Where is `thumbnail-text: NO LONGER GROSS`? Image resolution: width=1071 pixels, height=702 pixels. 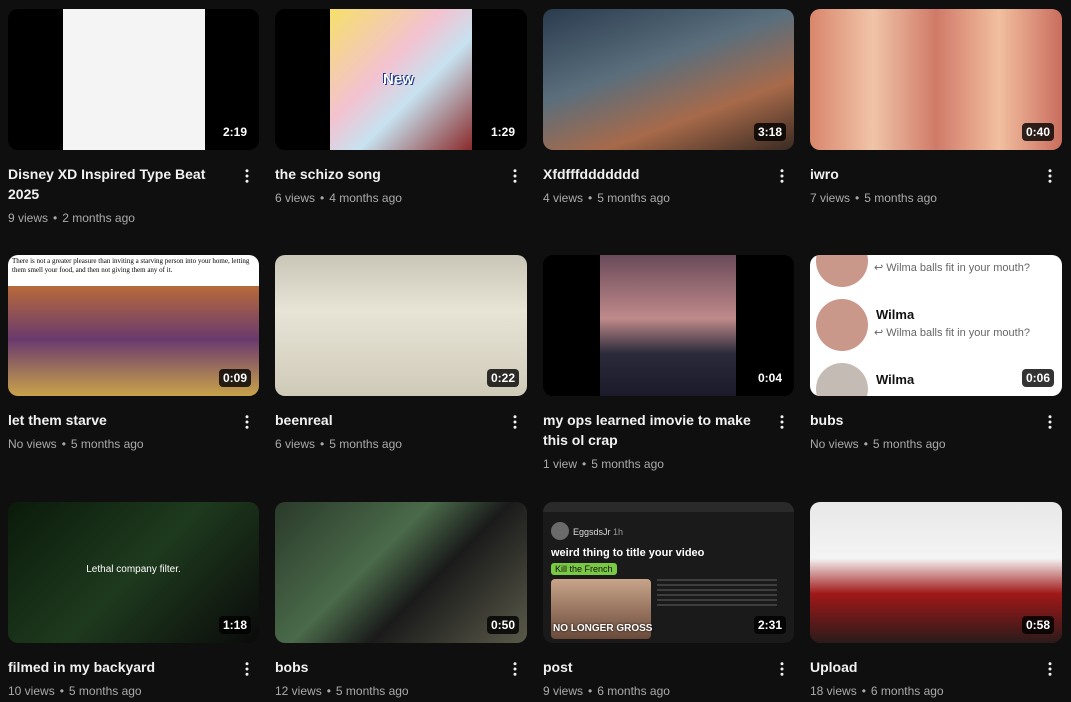 thumbnail-text: NO LONGER GROSS is located at coordinates (603, 628).